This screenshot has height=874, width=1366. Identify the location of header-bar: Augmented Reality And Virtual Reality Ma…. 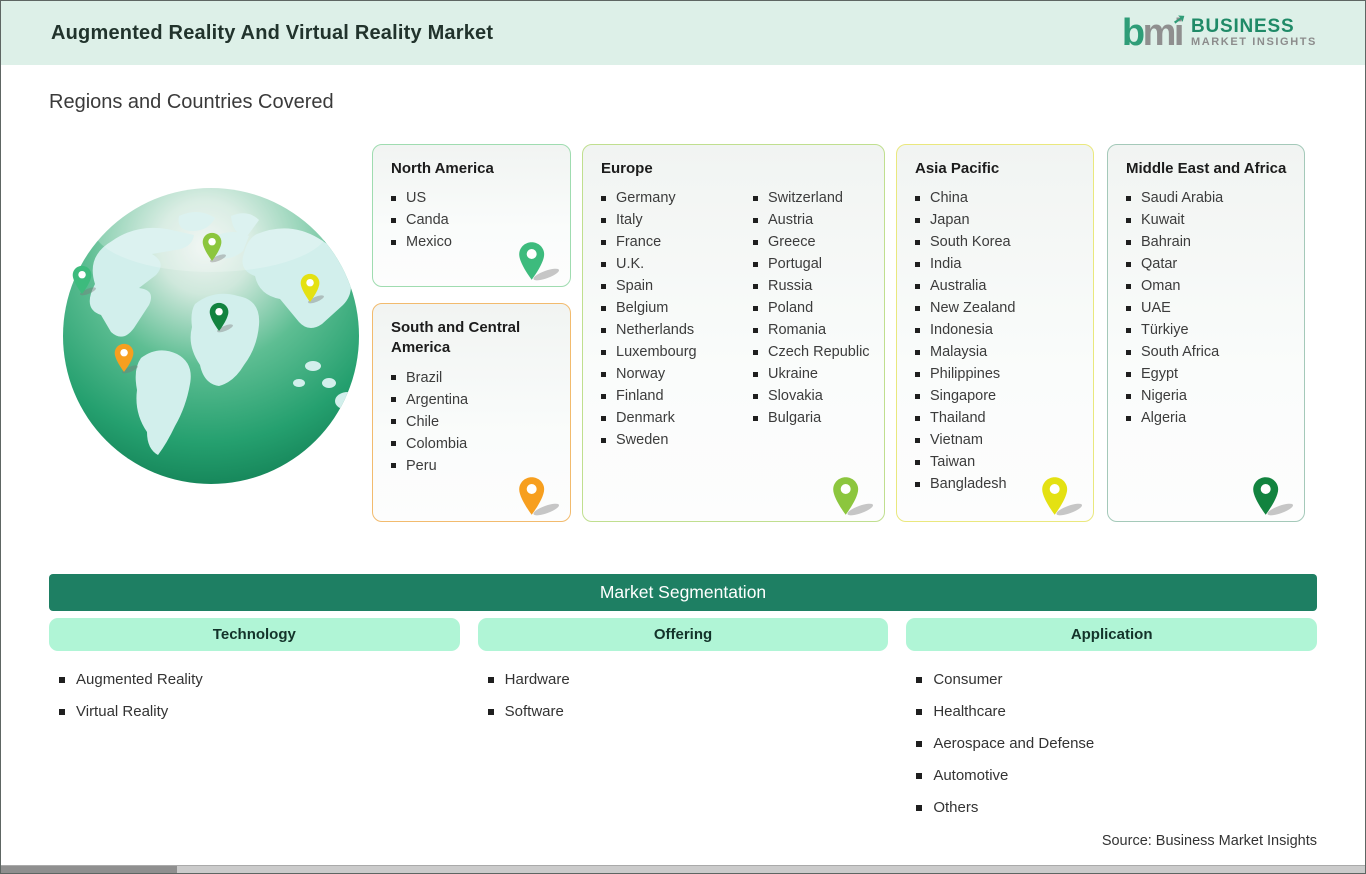
(683, 34).